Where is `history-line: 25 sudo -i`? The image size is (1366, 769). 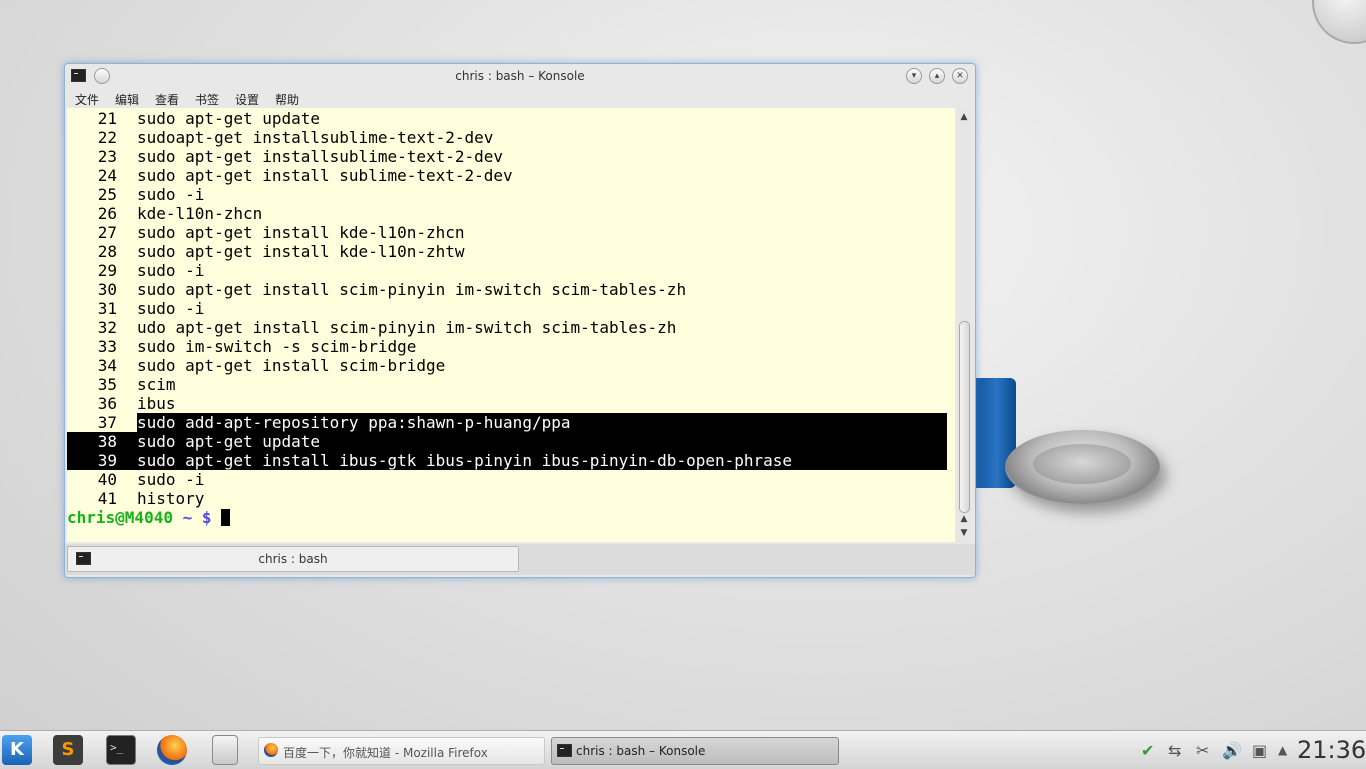
history-line: 25 sudo -i is located at coordinates (151, 194).